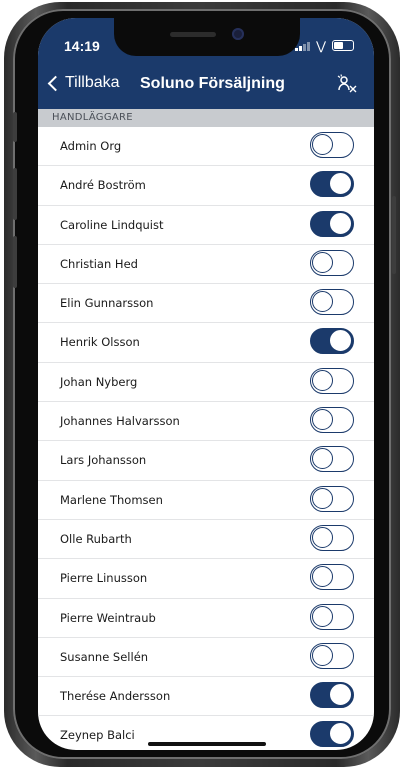 This screenshot has height=769, width=406. Describe the element at coordinates (206, 500) in the screenshot. I see `list-item: Marlene Thomsen` at that location.